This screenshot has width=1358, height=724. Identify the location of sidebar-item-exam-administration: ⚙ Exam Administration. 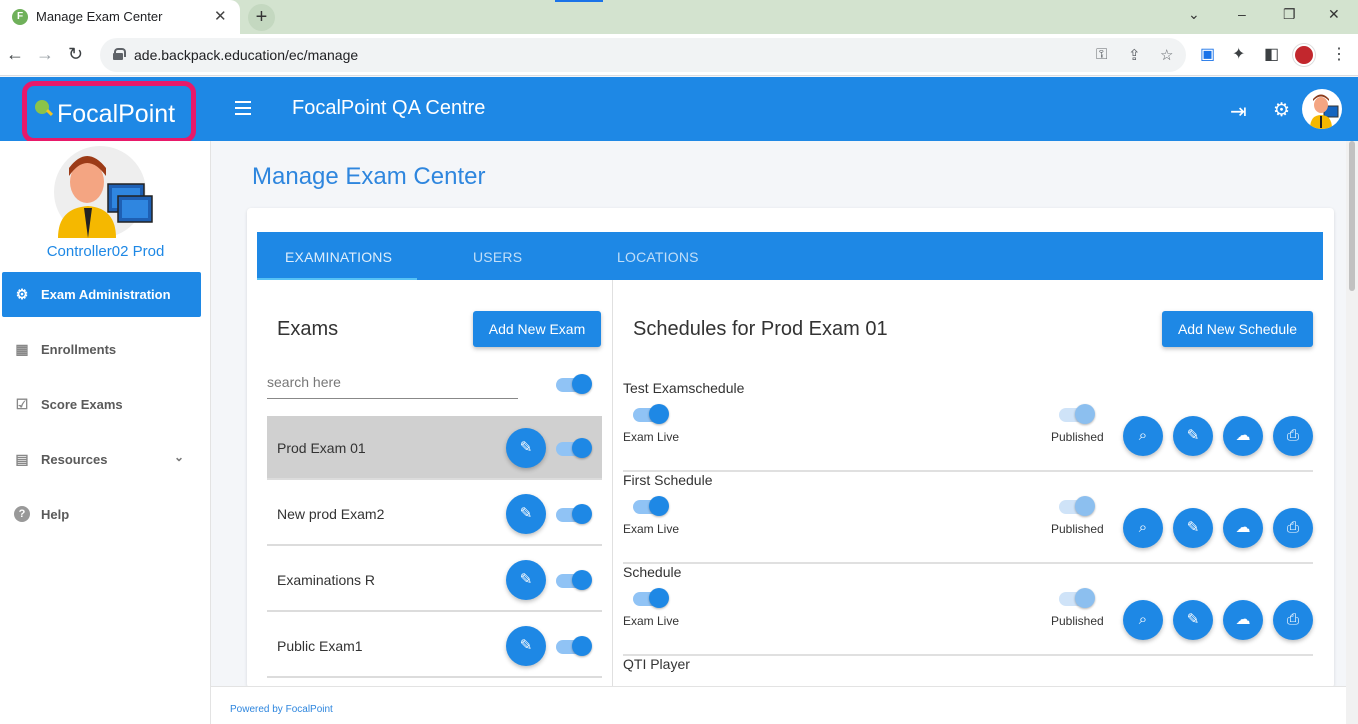
(101, 294).